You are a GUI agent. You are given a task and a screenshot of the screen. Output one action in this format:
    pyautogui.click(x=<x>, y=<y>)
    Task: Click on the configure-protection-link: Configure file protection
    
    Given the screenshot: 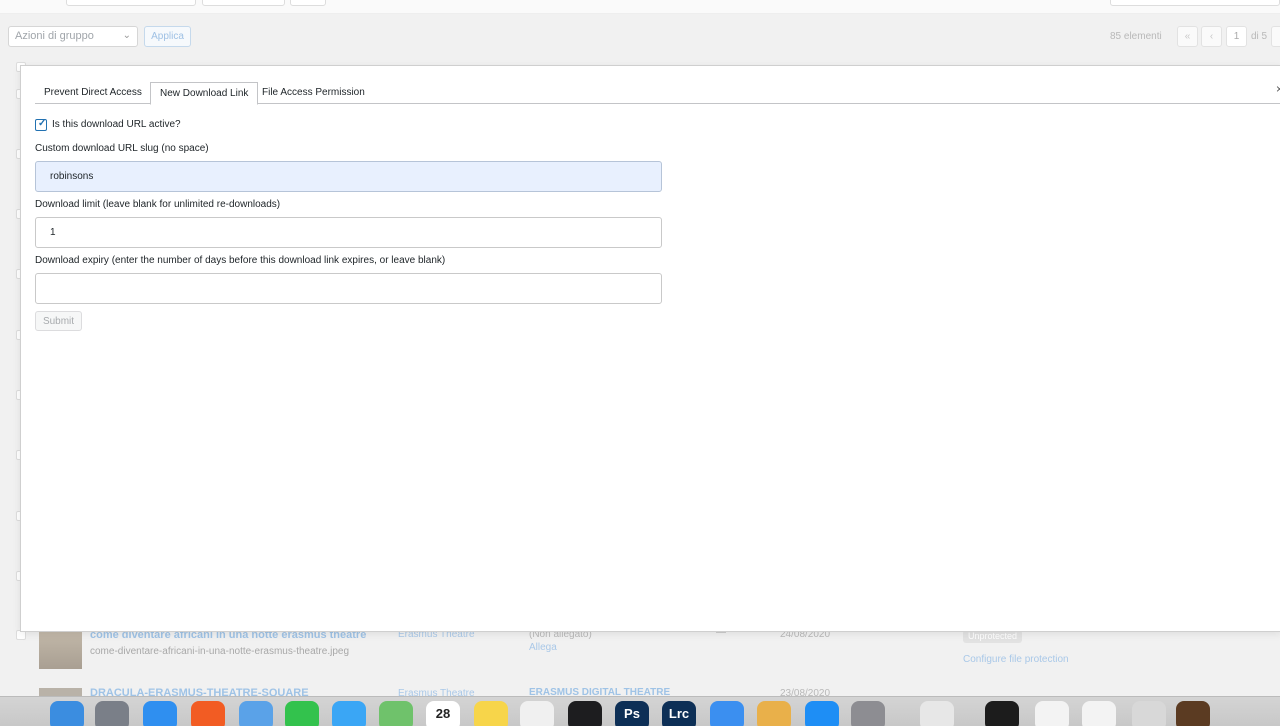 What is the action you would take?
    pyautogui.click(x=1016, y=659)
    